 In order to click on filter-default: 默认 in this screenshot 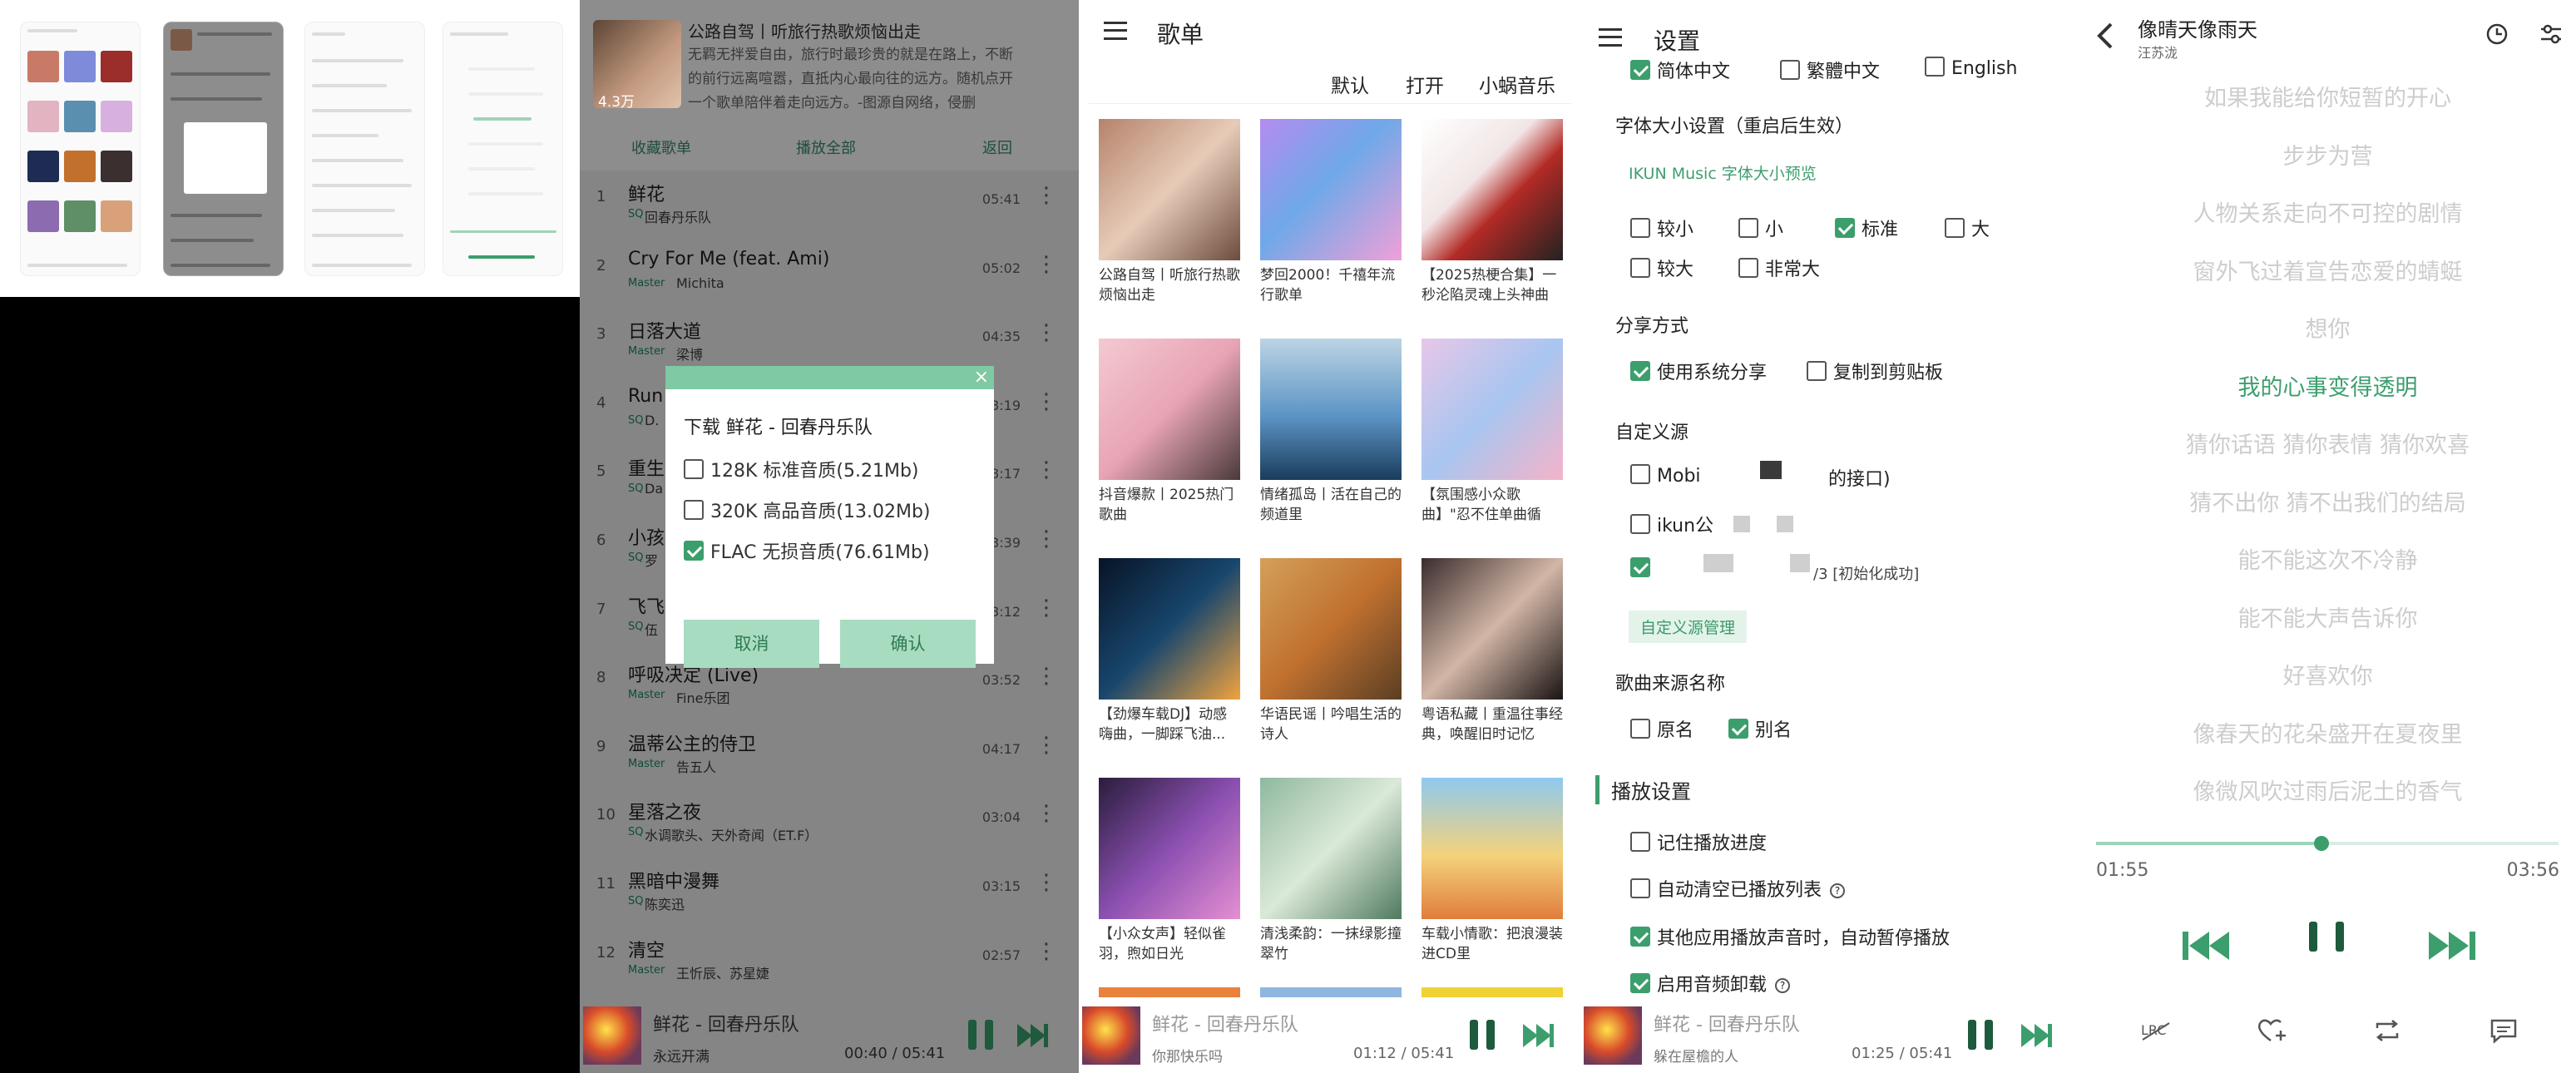, I will do `click(1350, 84)`.